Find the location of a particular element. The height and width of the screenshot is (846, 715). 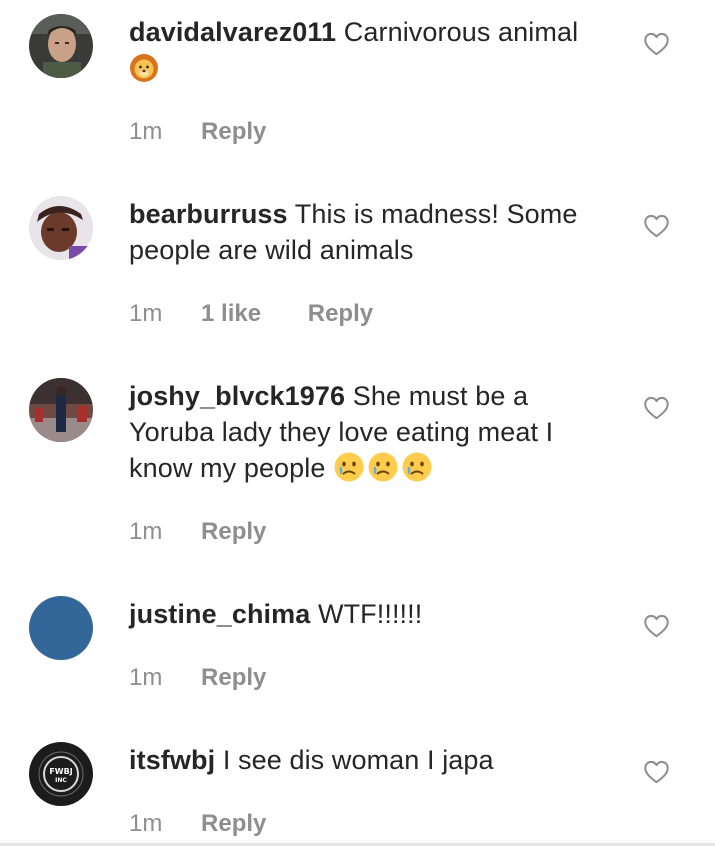

username-link: itsfwbj is located at coordinates (172, 760).